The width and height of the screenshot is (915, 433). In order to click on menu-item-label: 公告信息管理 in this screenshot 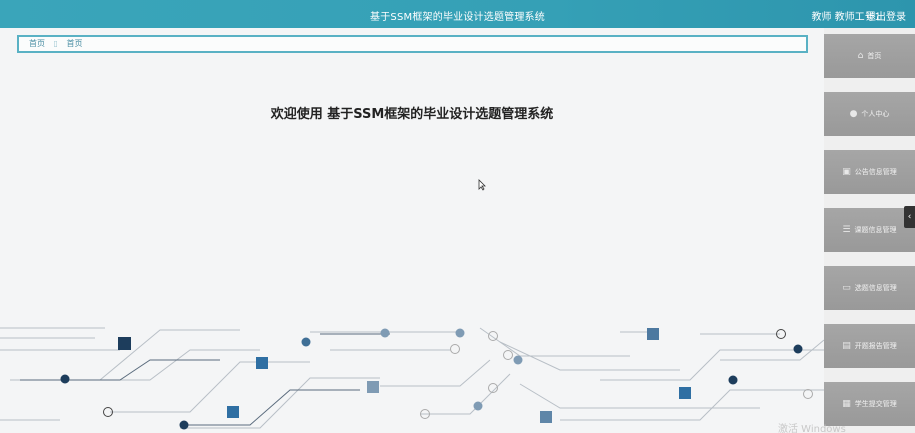, I will do `click(875, 172)`.